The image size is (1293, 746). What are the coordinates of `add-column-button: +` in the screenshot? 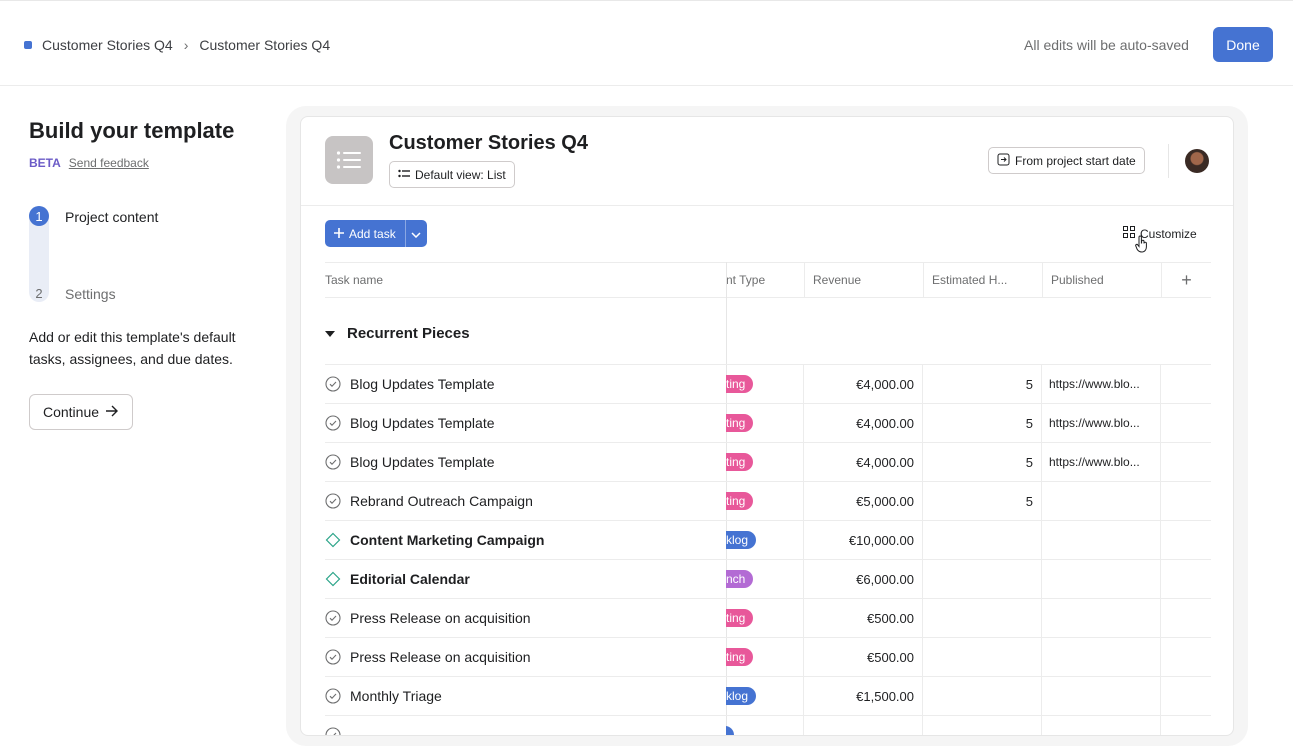 It's located at (1186, 280).